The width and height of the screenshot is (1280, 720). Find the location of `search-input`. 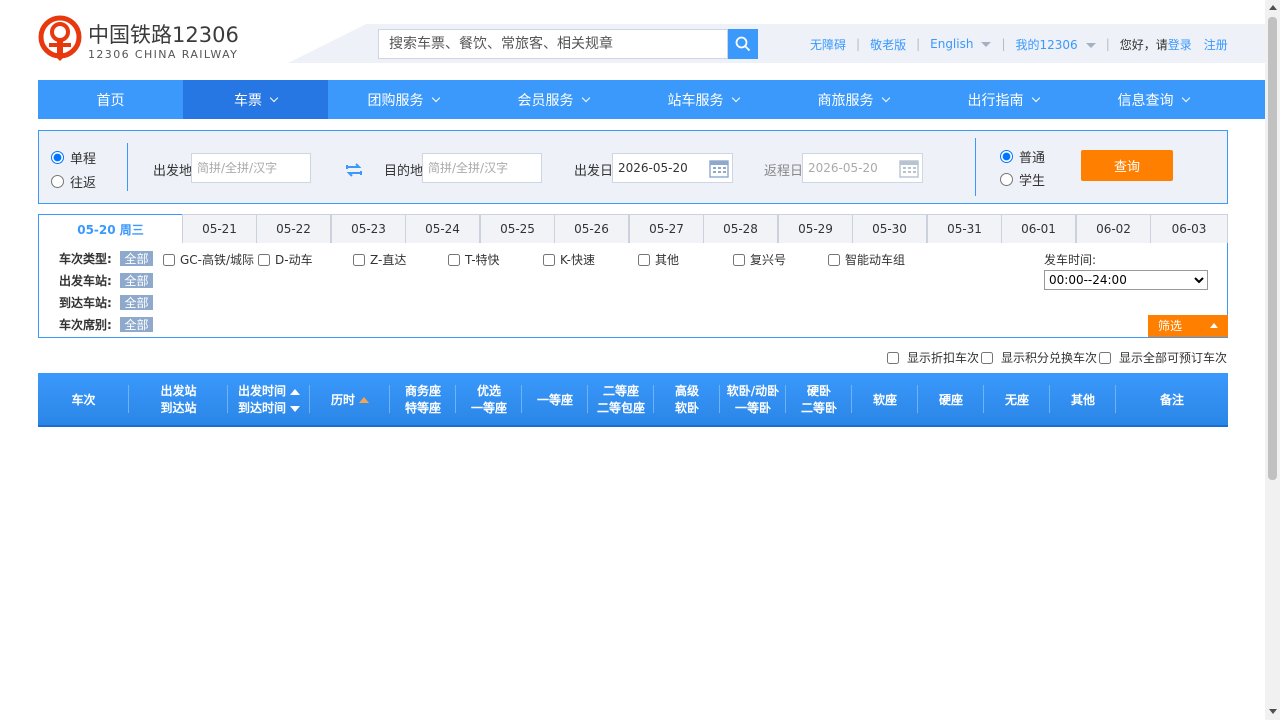

search-input is located at coordinates (558, 44).